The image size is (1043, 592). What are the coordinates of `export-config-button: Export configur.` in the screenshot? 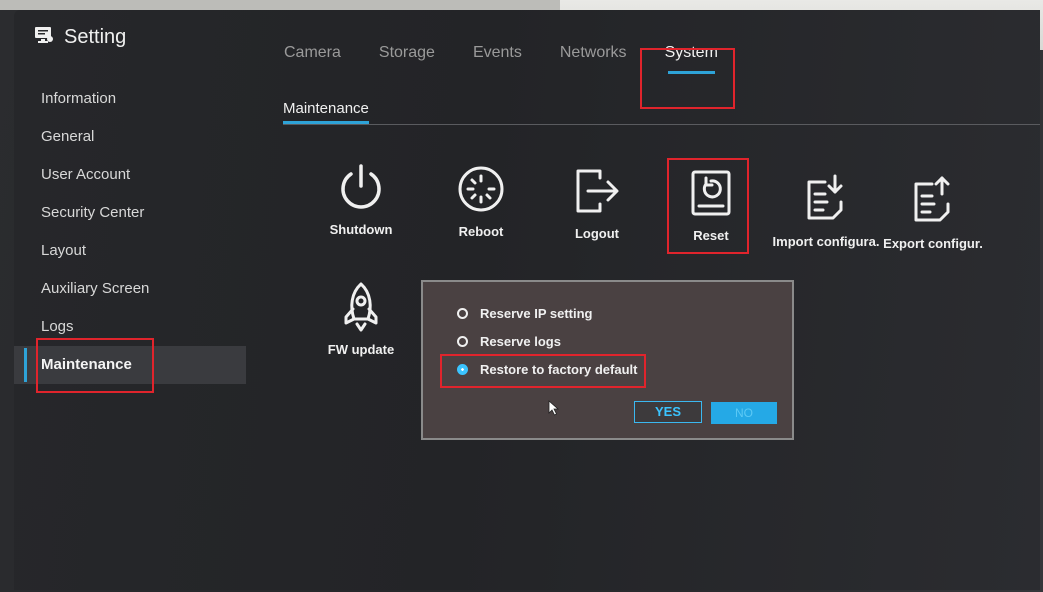 It's located at (933, 211).